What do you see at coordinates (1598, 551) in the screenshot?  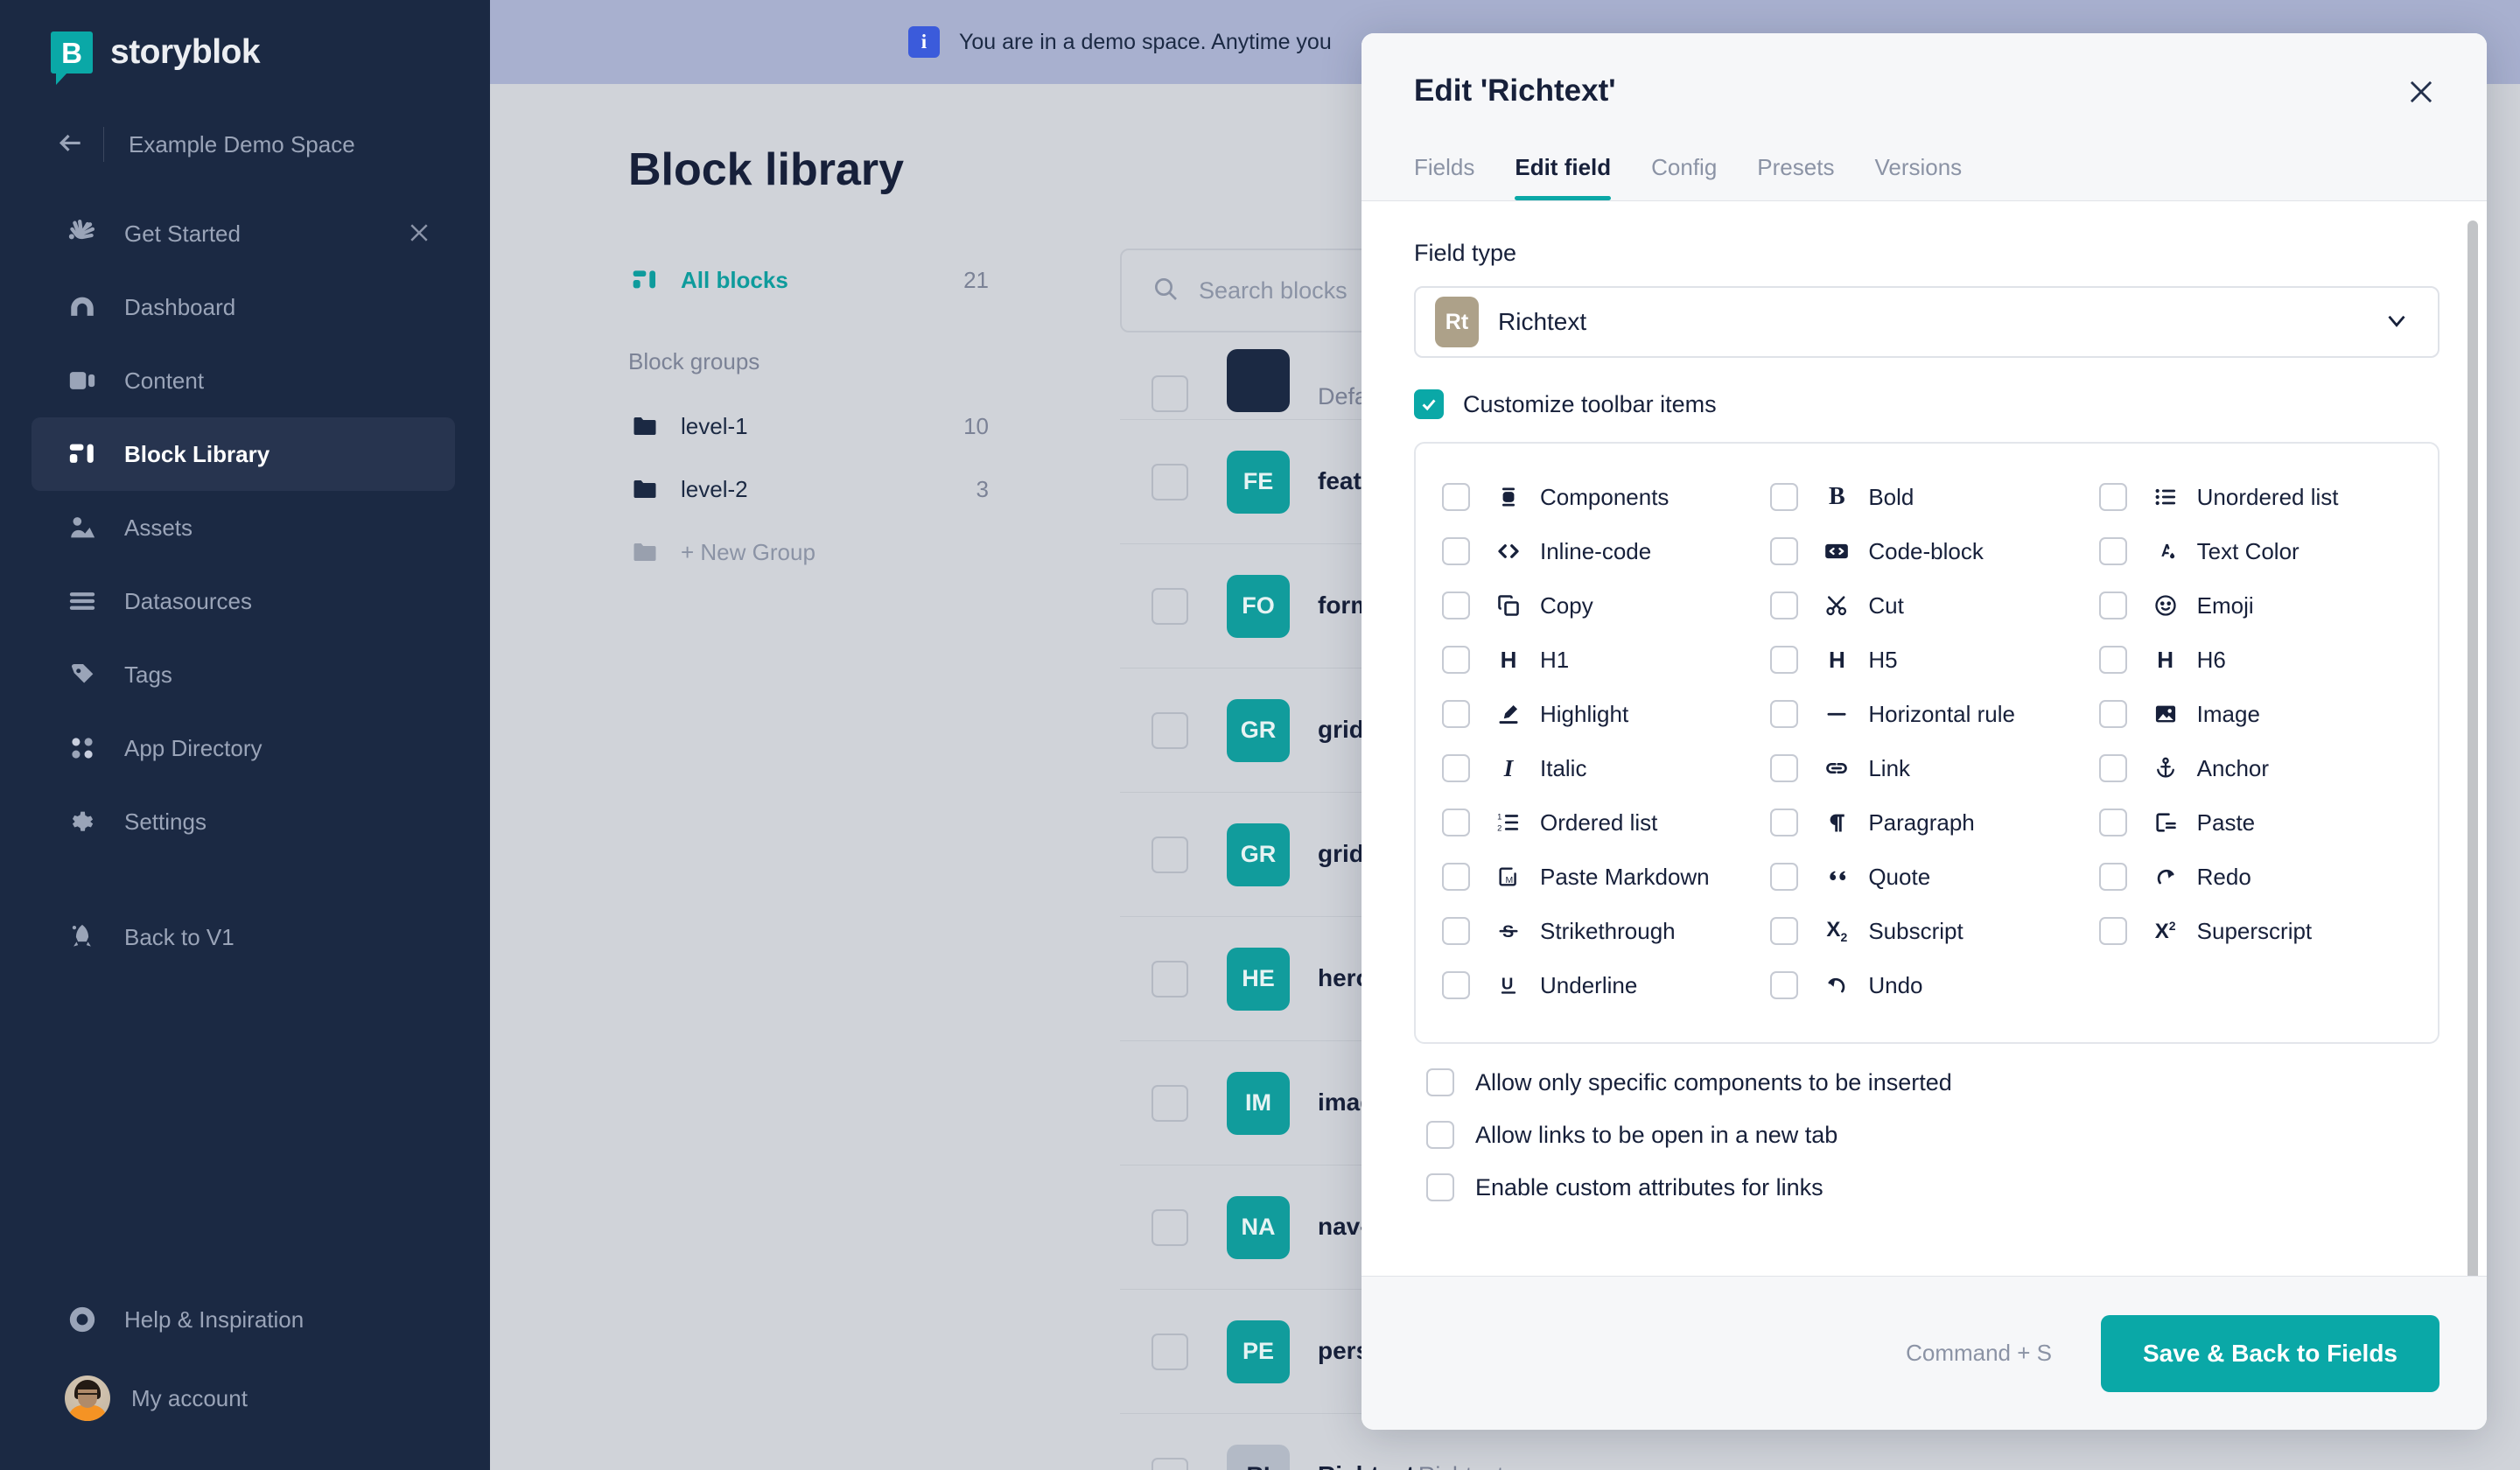 I see `toolbar-item-inline-code: Inline-code` at bounding box center [1598, 551].